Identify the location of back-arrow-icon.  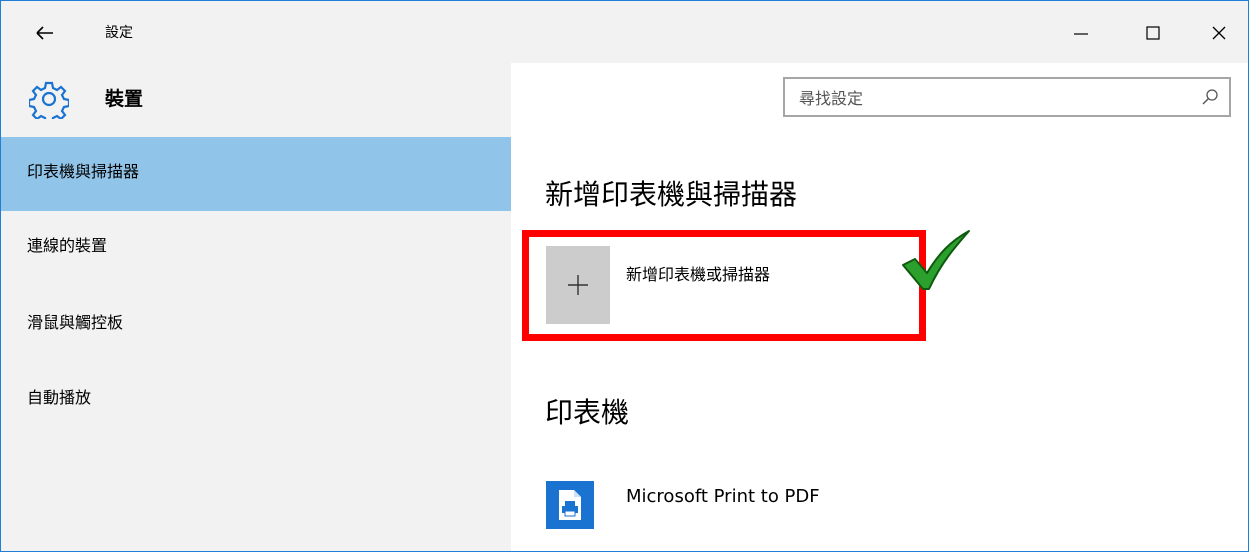
(44, 33).